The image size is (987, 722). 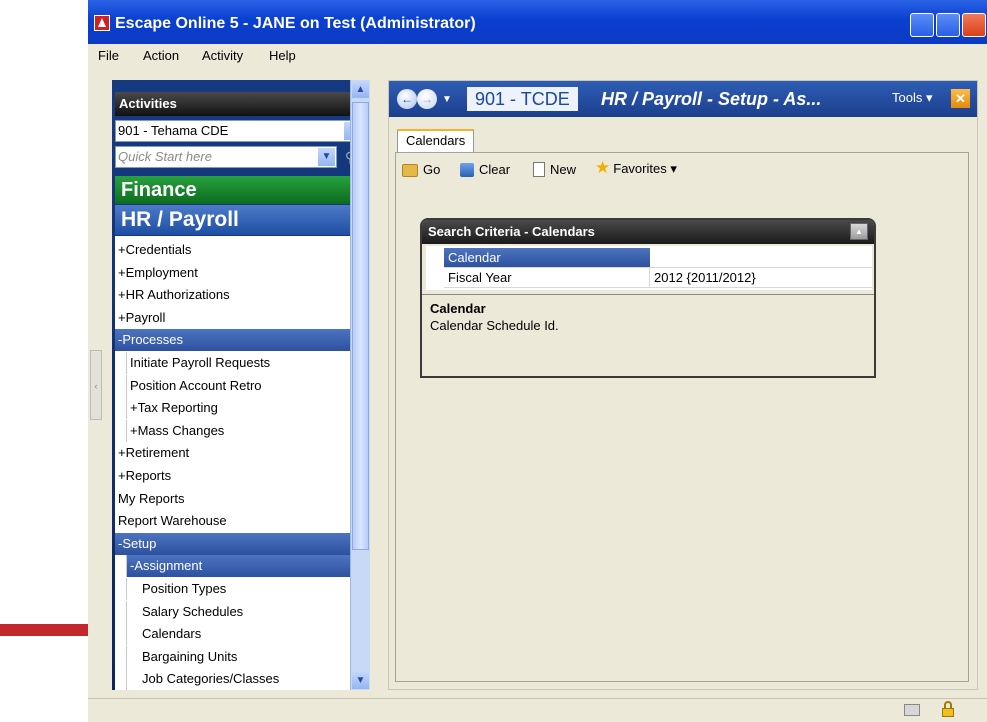 What do you see at coordinates (222, 55) in the screenshot?
I see `menu-activity: Activity` at bounding box center [222, 55].